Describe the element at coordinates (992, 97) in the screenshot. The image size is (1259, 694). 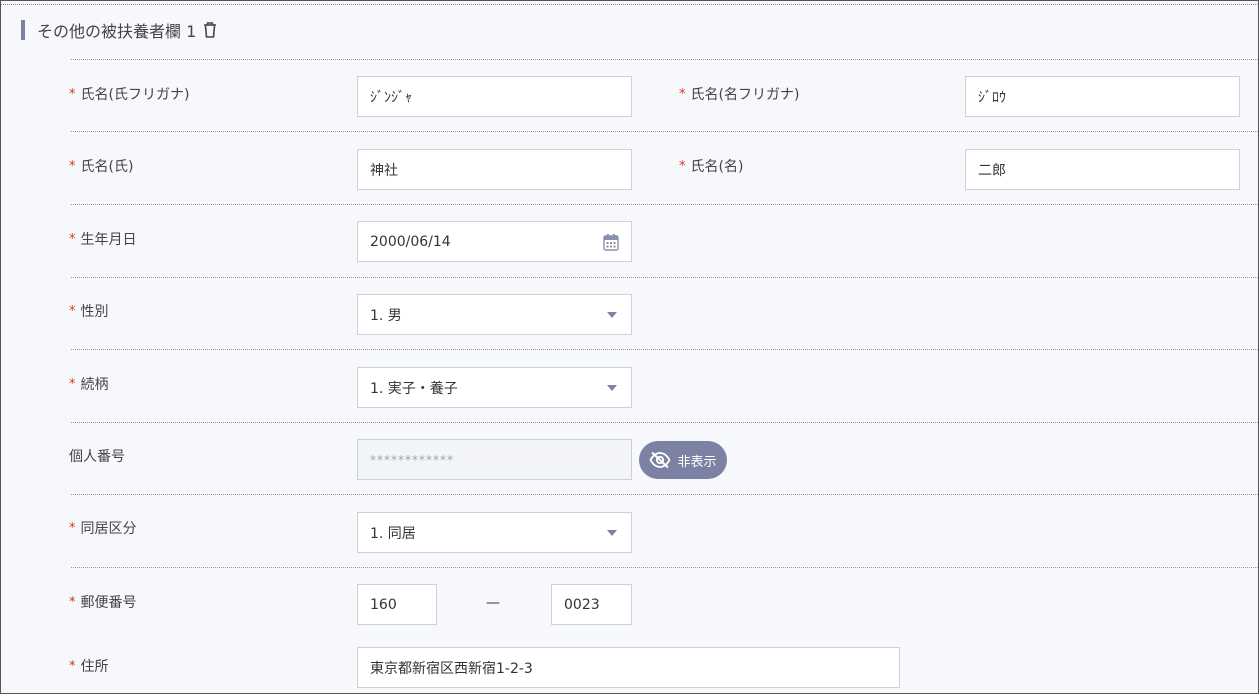
I see `input-value: ｼﾞﾛｳ` at that location.